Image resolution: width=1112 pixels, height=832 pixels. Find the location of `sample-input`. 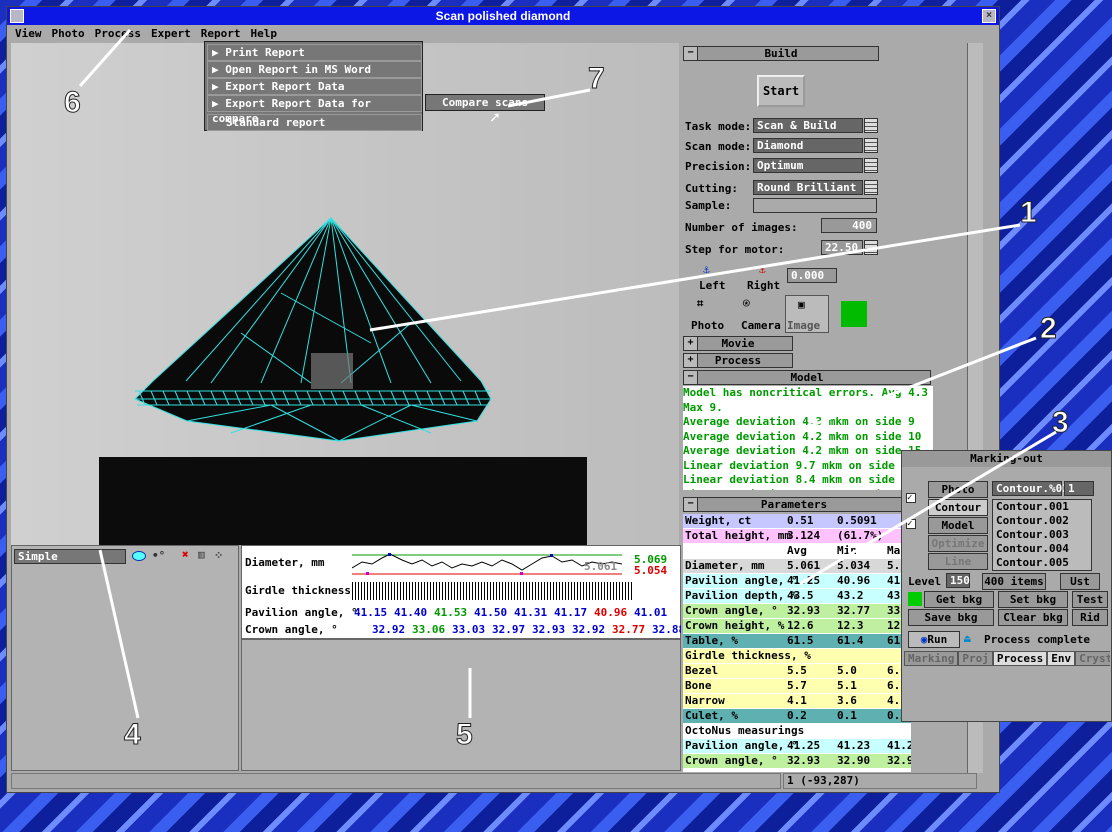

sample-input is located at coordinates (815, 205).